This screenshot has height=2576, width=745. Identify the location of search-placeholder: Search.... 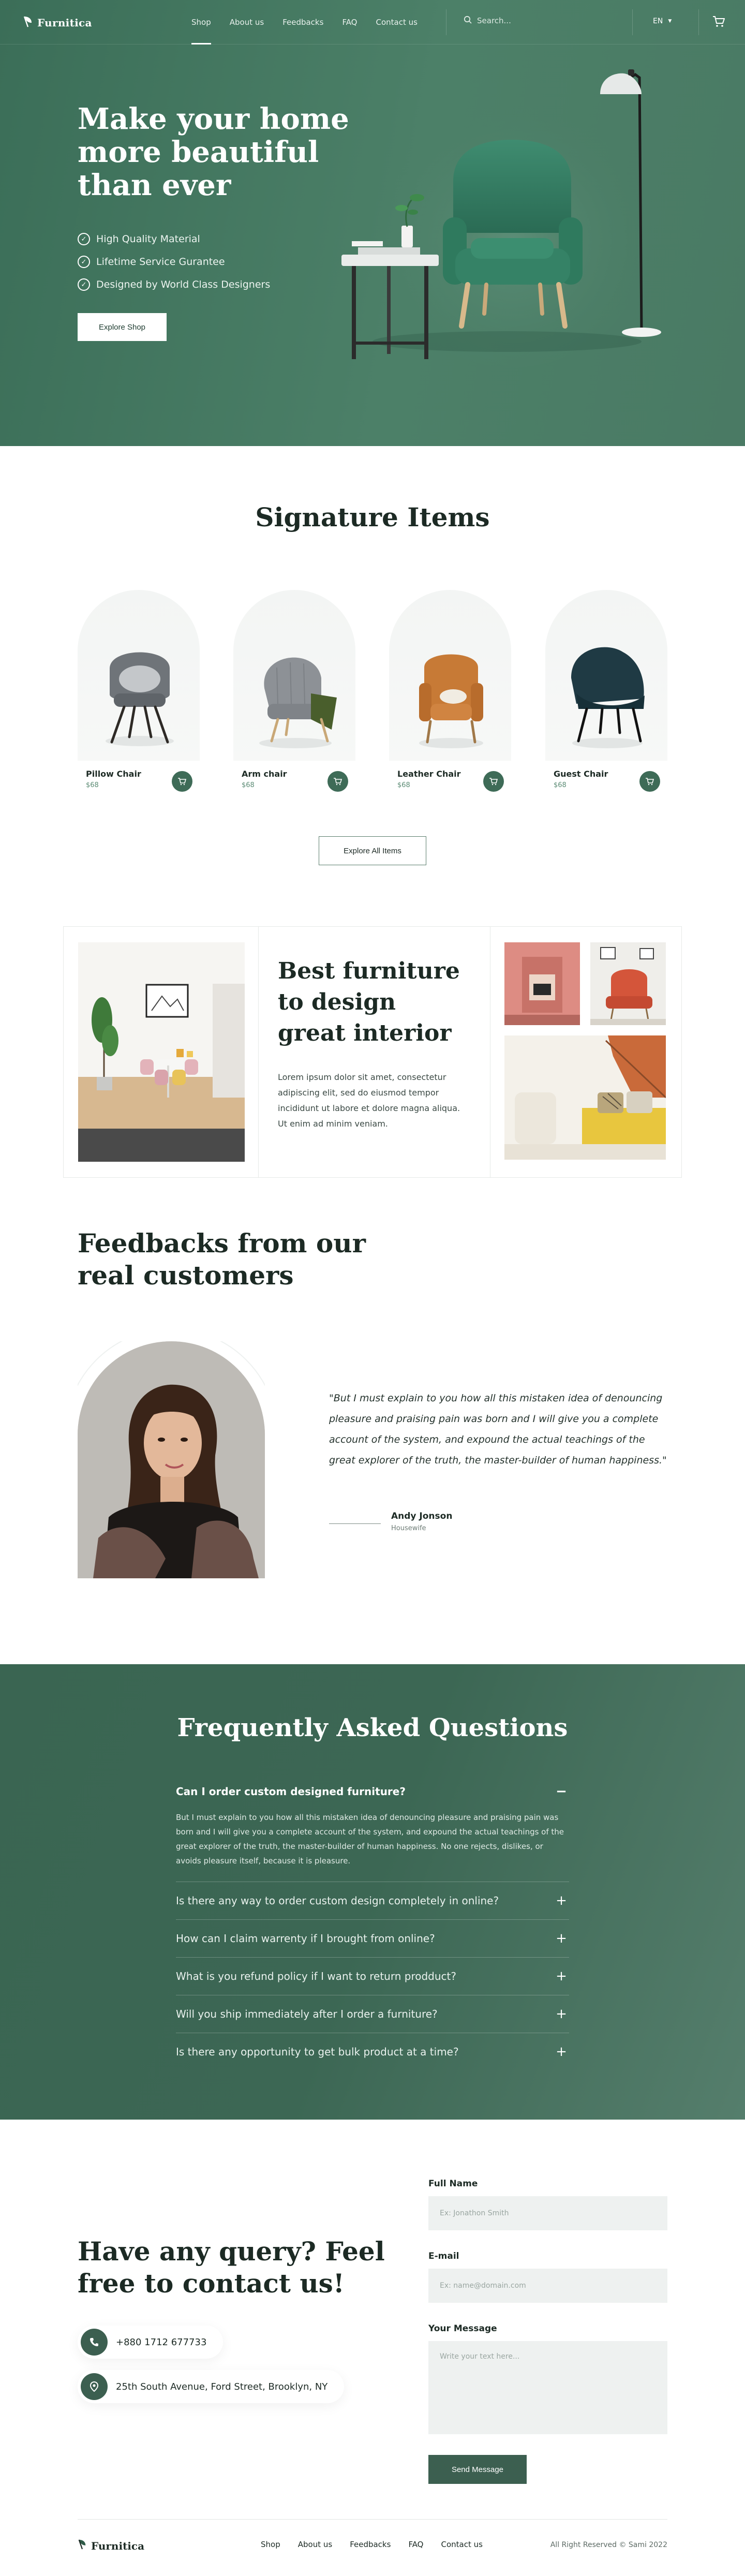
(494, 20).